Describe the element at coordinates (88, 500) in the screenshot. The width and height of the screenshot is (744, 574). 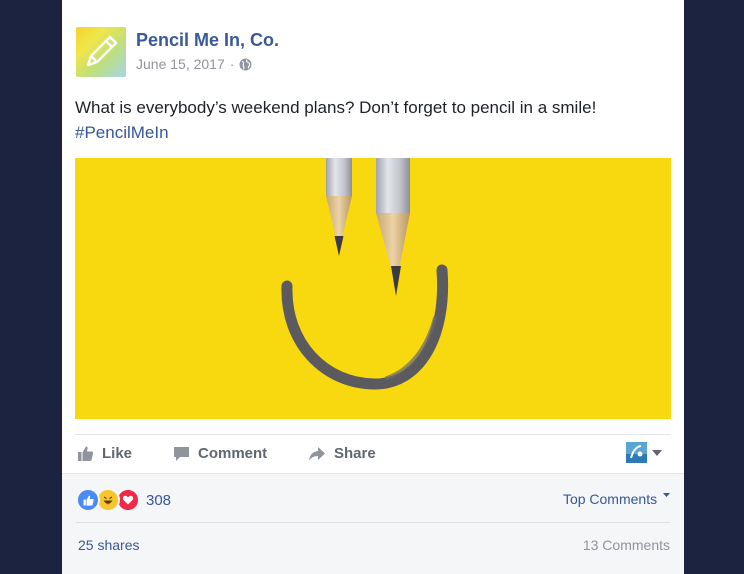
I see `like-icon` at that location.